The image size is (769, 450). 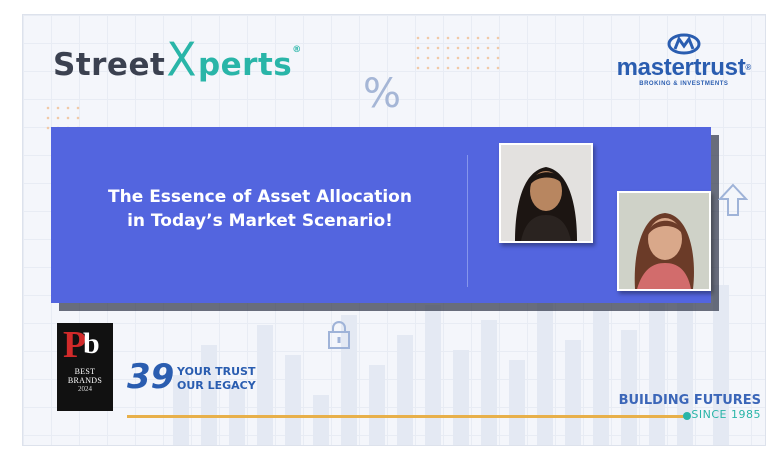 What do you see at coordinates (245, 65) in the screenshot?
I see `logo-perts-word: perts` at bounding box center [245, 65].